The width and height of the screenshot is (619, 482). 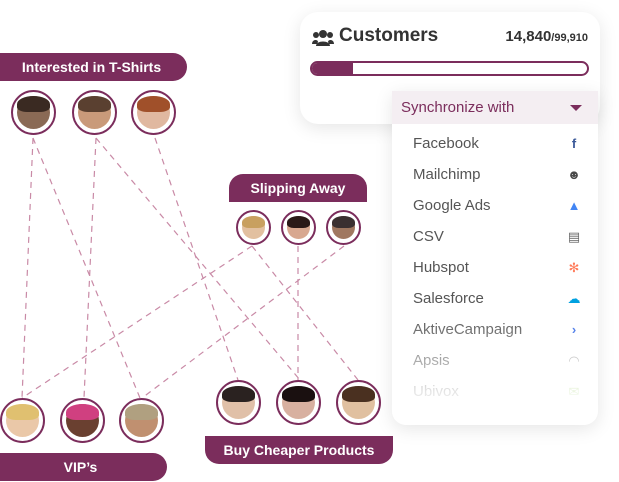 What do you see at coordinates (93, 67) in the screenshot?
I see `segment-tag-tshirts: Interested in T-Shirts` at bounding box center [93, 67].